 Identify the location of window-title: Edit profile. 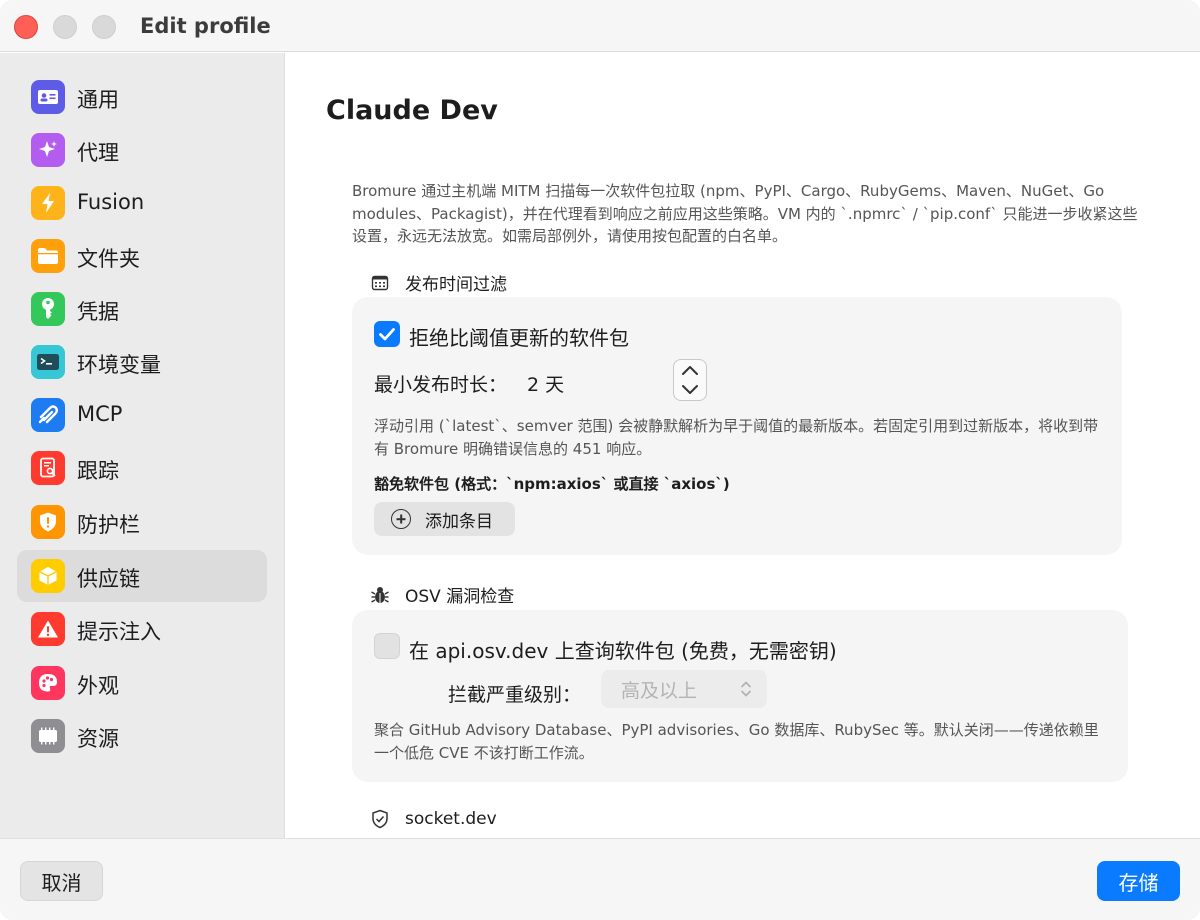
(205, 26).